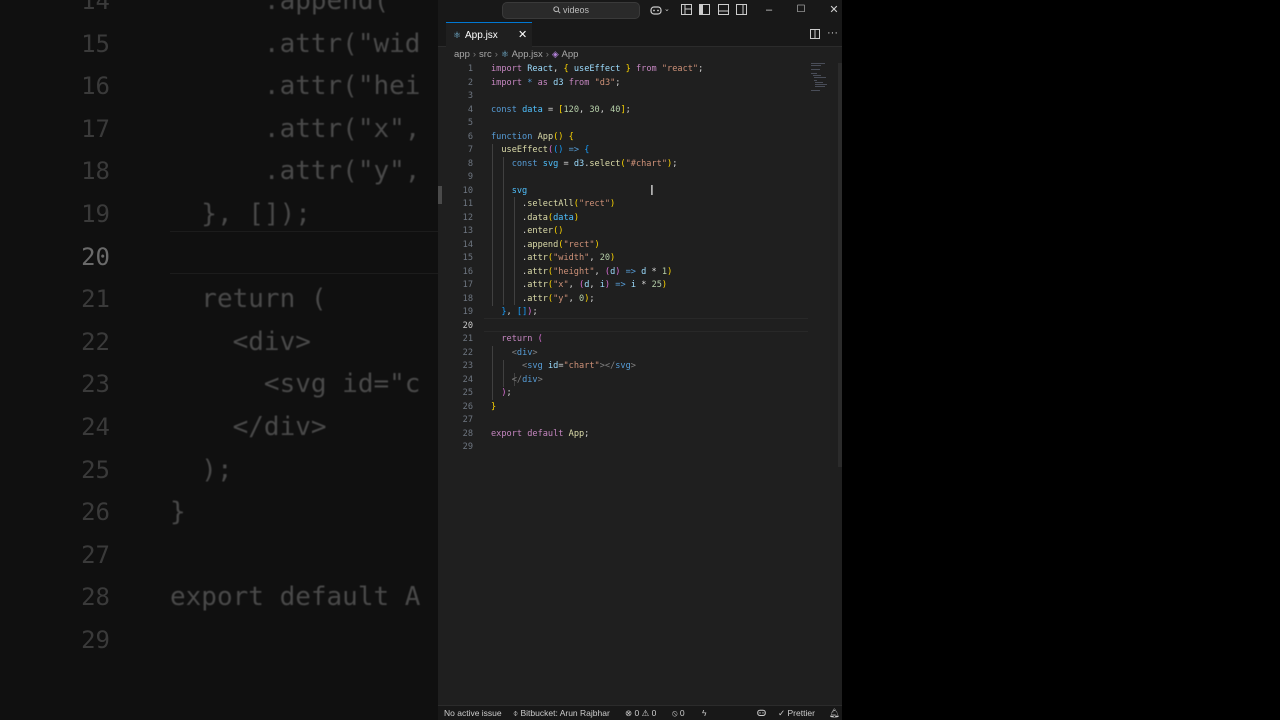 This screenshot has height=720, width=1280. I want to click on breadcrumb-item-symbol: App, so click(569, 54).